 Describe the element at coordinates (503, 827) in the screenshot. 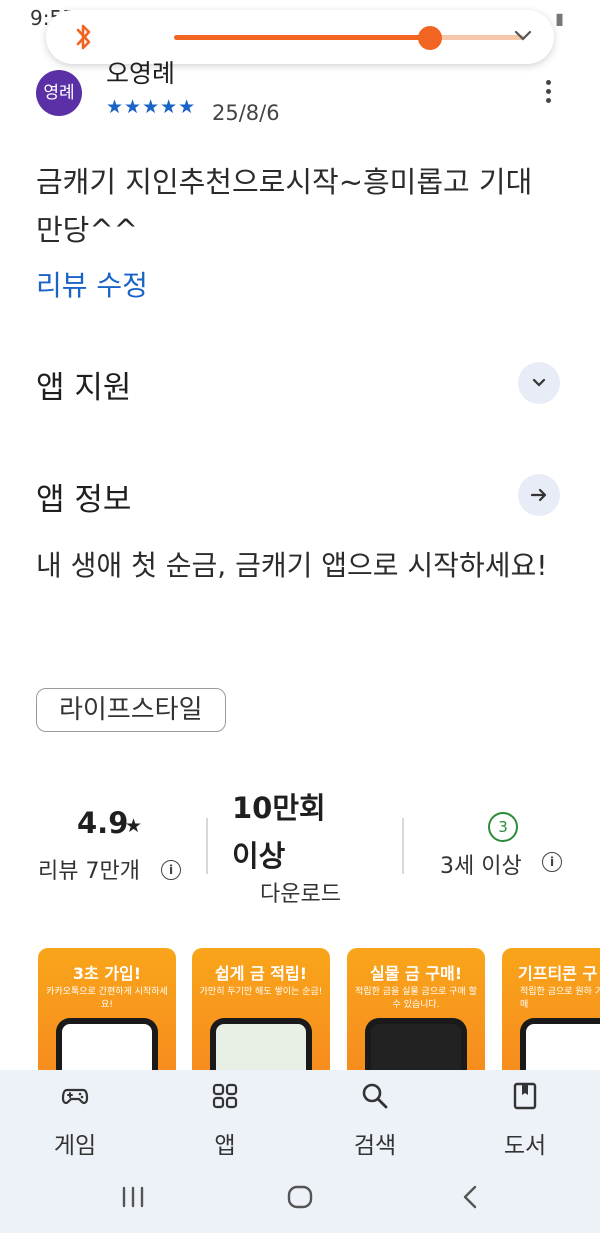

I see `age-rating-badge: 3` at that location.